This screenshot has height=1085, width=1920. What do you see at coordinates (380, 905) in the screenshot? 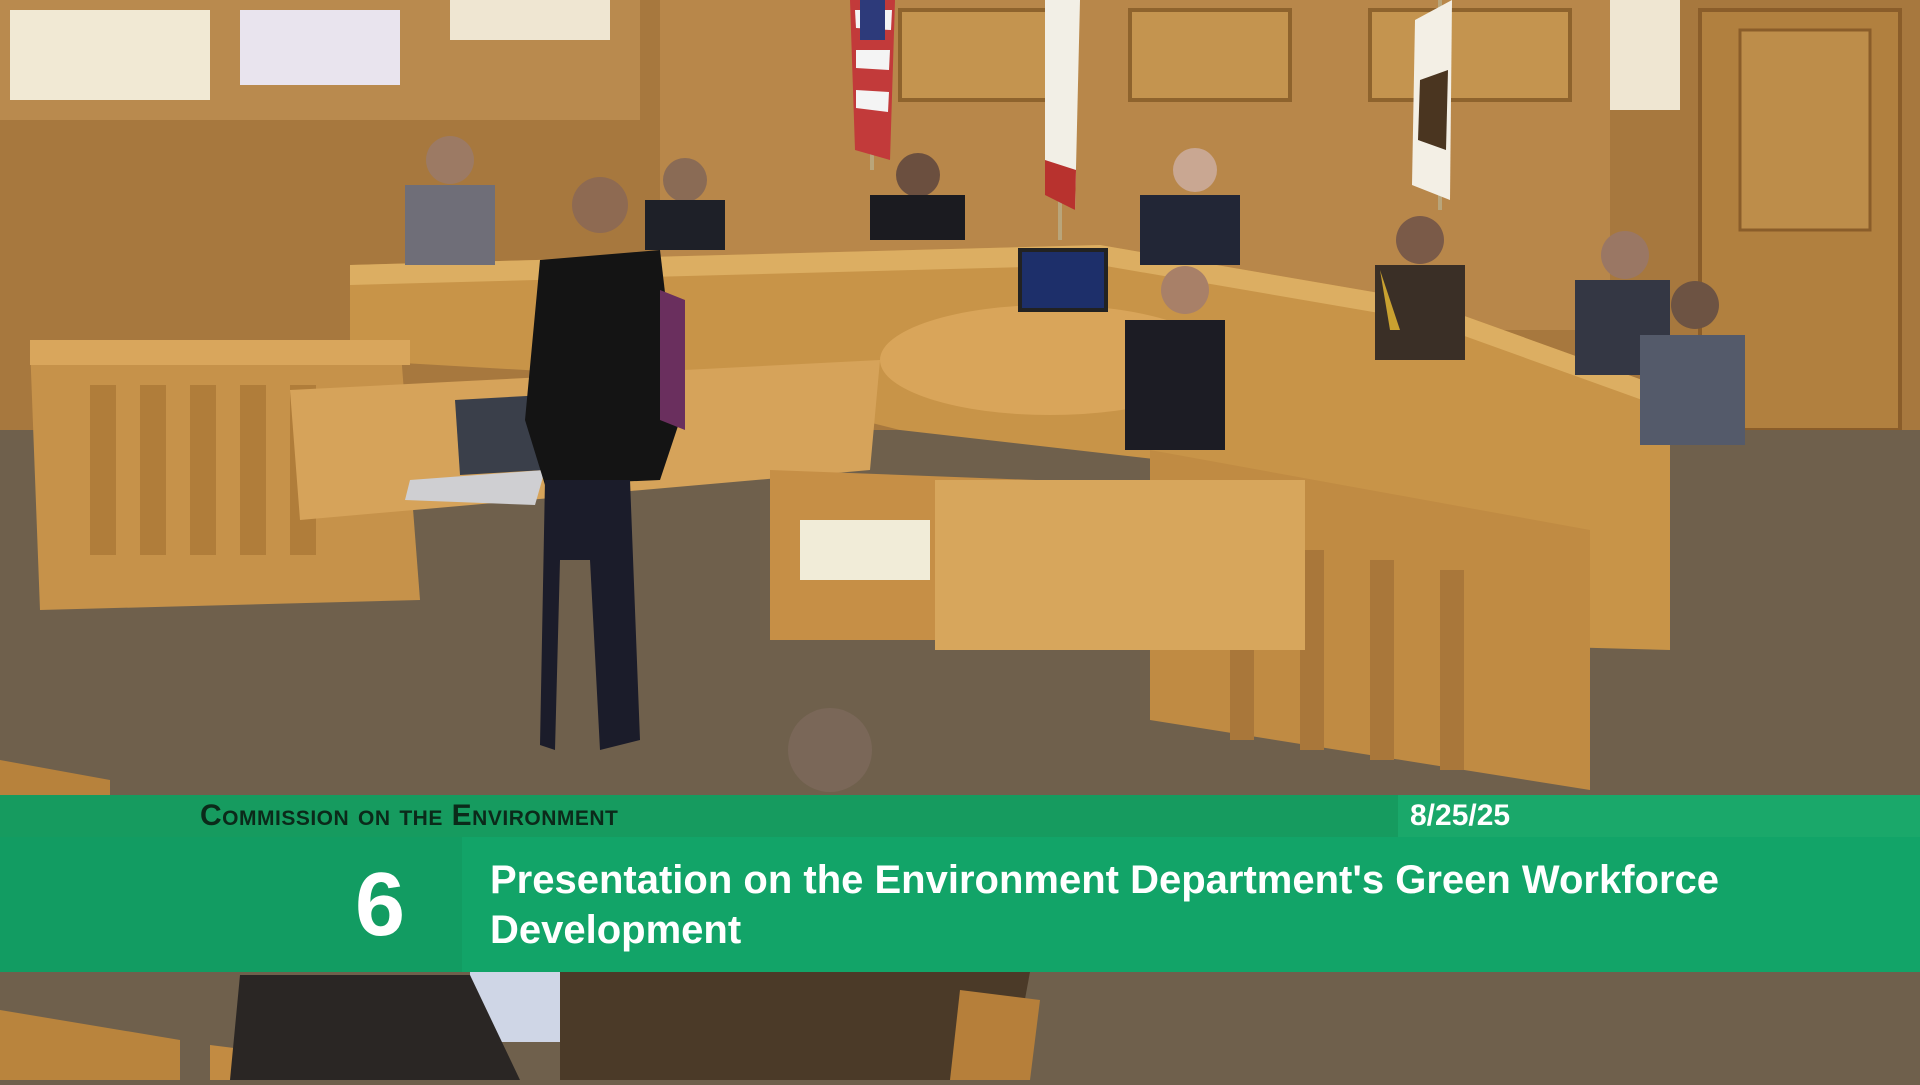
I see `agenda-item-number: 6` at bounding box center [380, 905].